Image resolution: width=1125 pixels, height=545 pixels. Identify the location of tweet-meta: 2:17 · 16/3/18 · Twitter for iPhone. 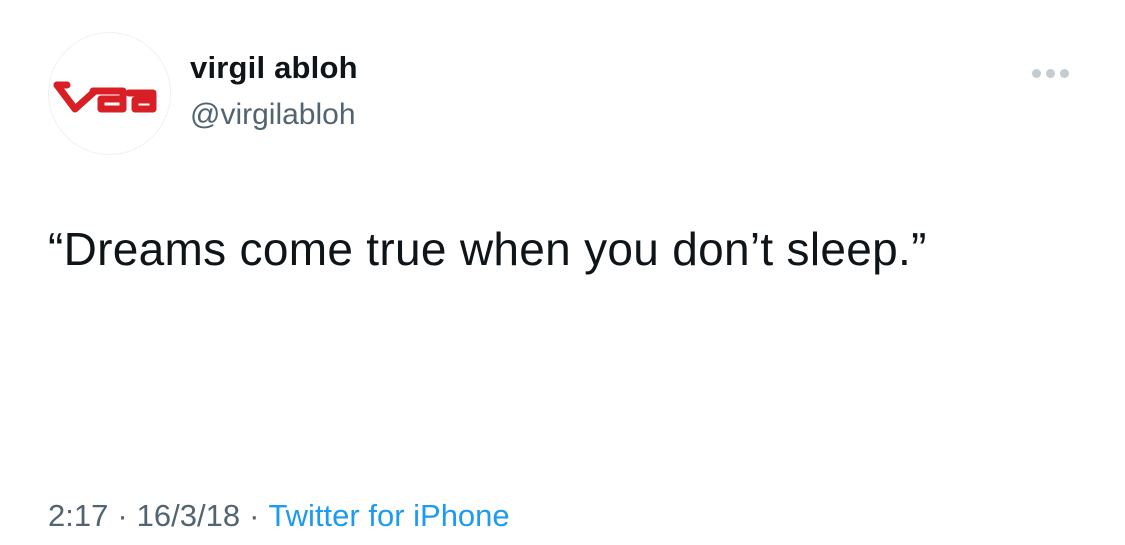
(279, 516).